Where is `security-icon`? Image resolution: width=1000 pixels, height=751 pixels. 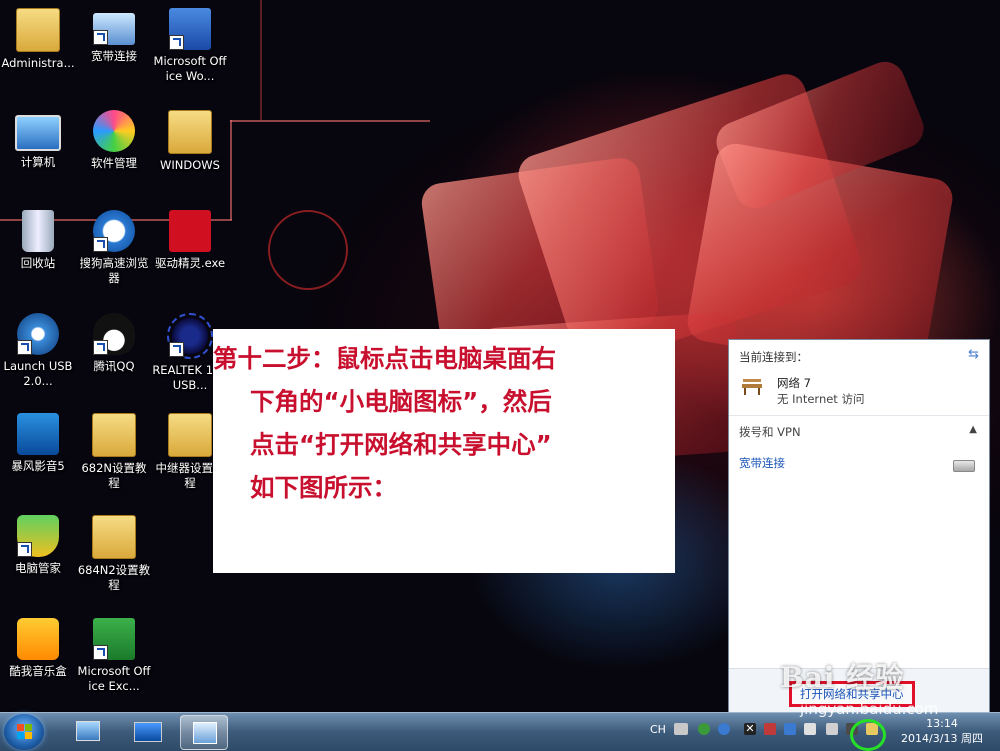 security-icon is located at coordinates (704, 729).